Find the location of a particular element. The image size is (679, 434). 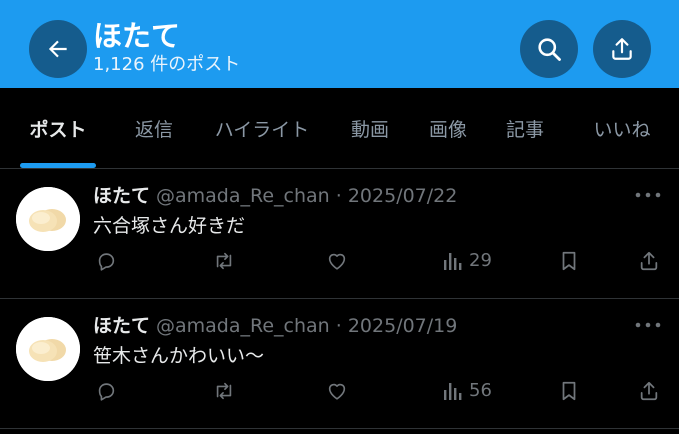

post-header: ほたて @amada_Re_chan · 2025/07/19 is located at coordinates (275, 326).